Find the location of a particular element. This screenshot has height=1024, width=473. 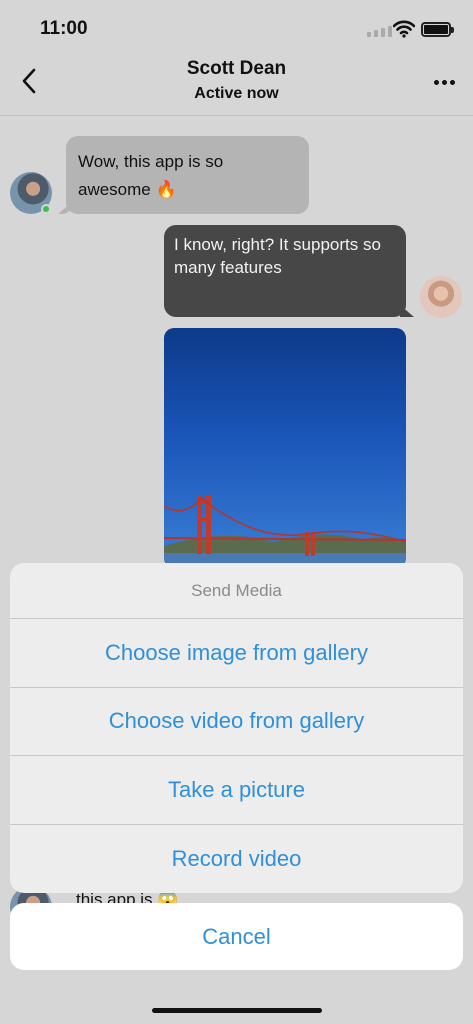

bridge-photo is located at coordinates (285, 532).